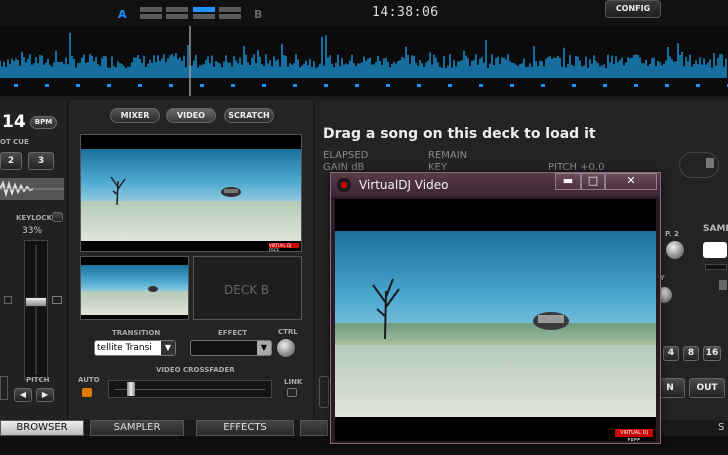 This screenshot has height=455, width=728. I want to click on bpm-value: 14, so click(14, 122).